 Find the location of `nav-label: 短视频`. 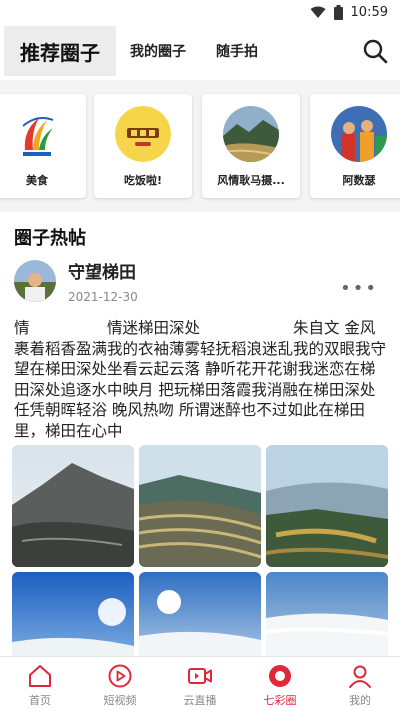

nav-label: 短视频 is located at coordinates (120, 700).